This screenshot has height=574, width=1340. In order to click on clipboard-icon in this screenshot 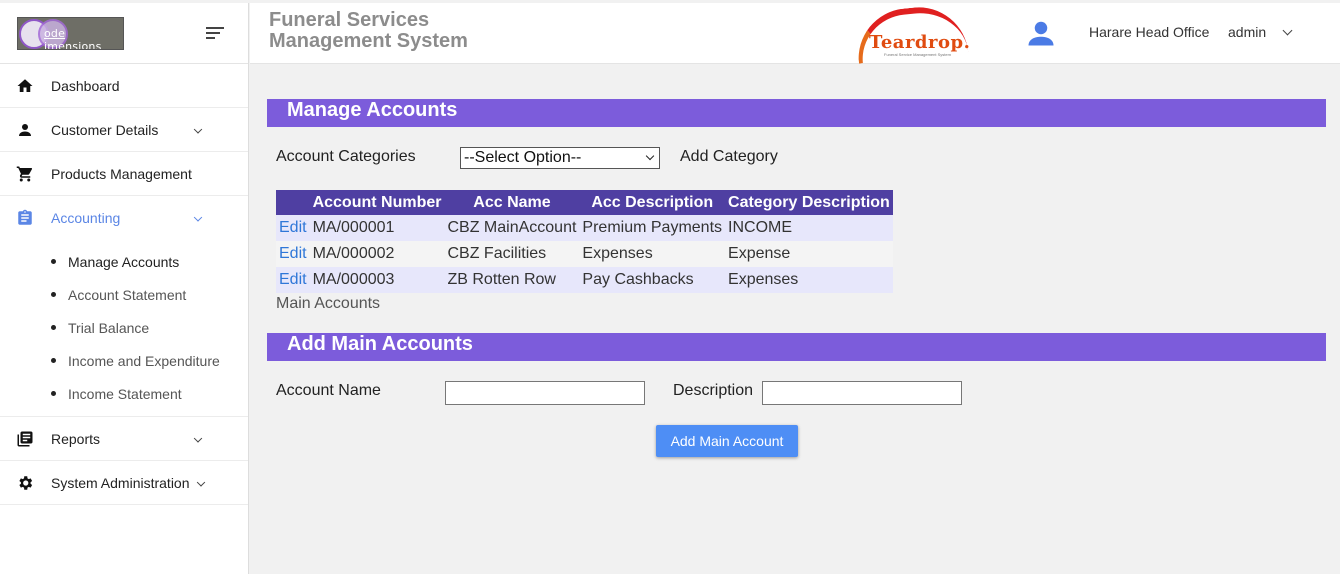, I will do `click(25, 217)`.